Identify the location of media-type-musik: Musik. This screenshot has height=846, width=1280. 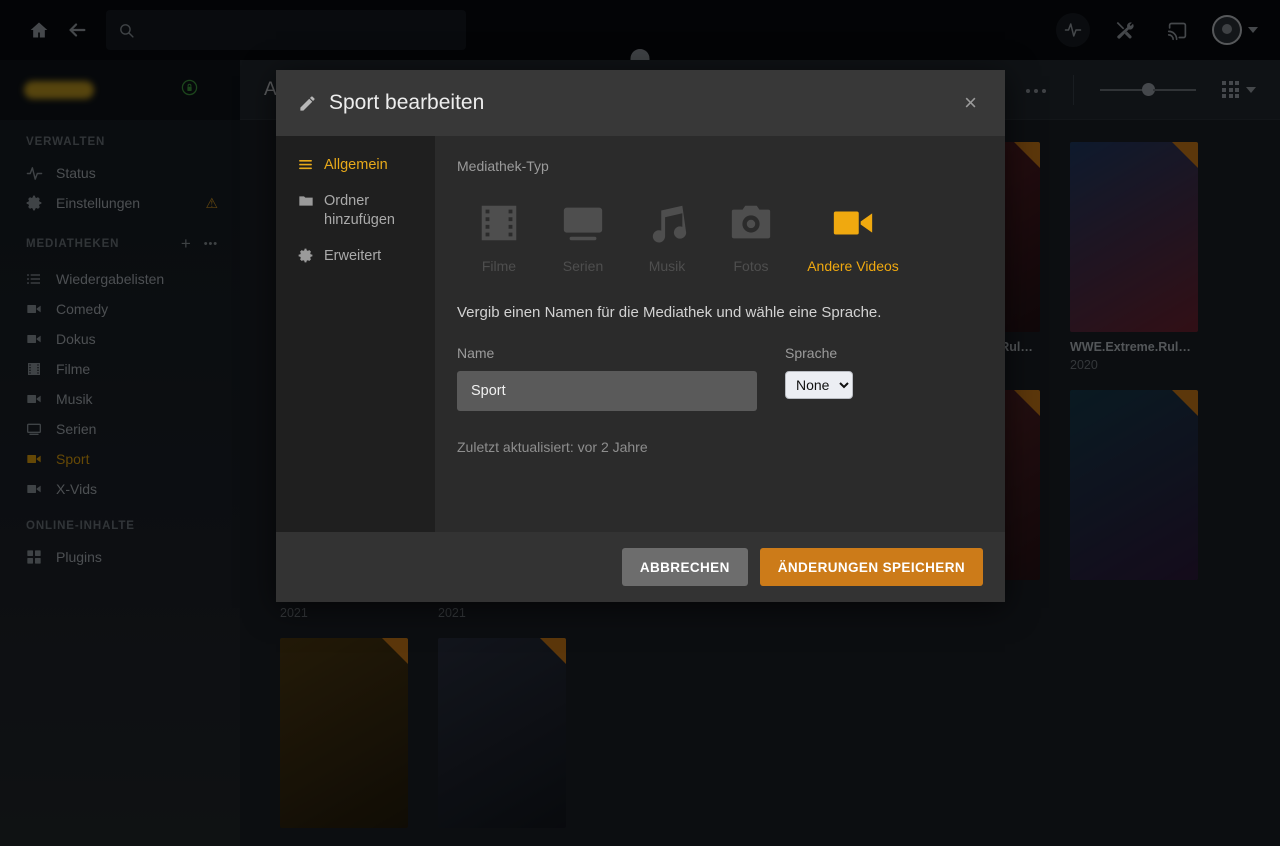
(667, 237).